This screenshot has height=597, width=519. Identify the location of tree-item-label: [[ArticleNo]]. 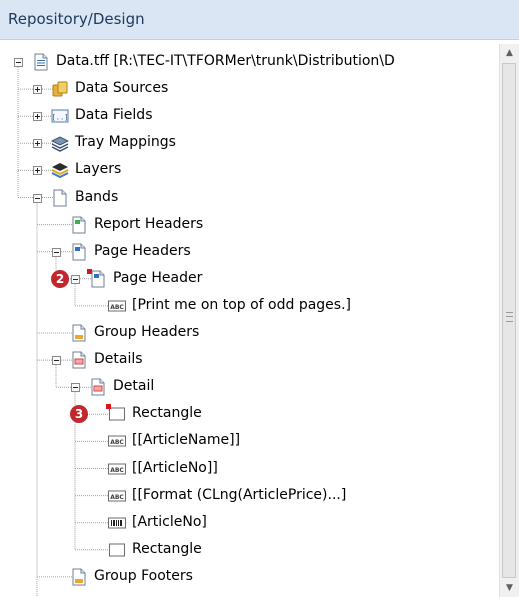
(175, 467).